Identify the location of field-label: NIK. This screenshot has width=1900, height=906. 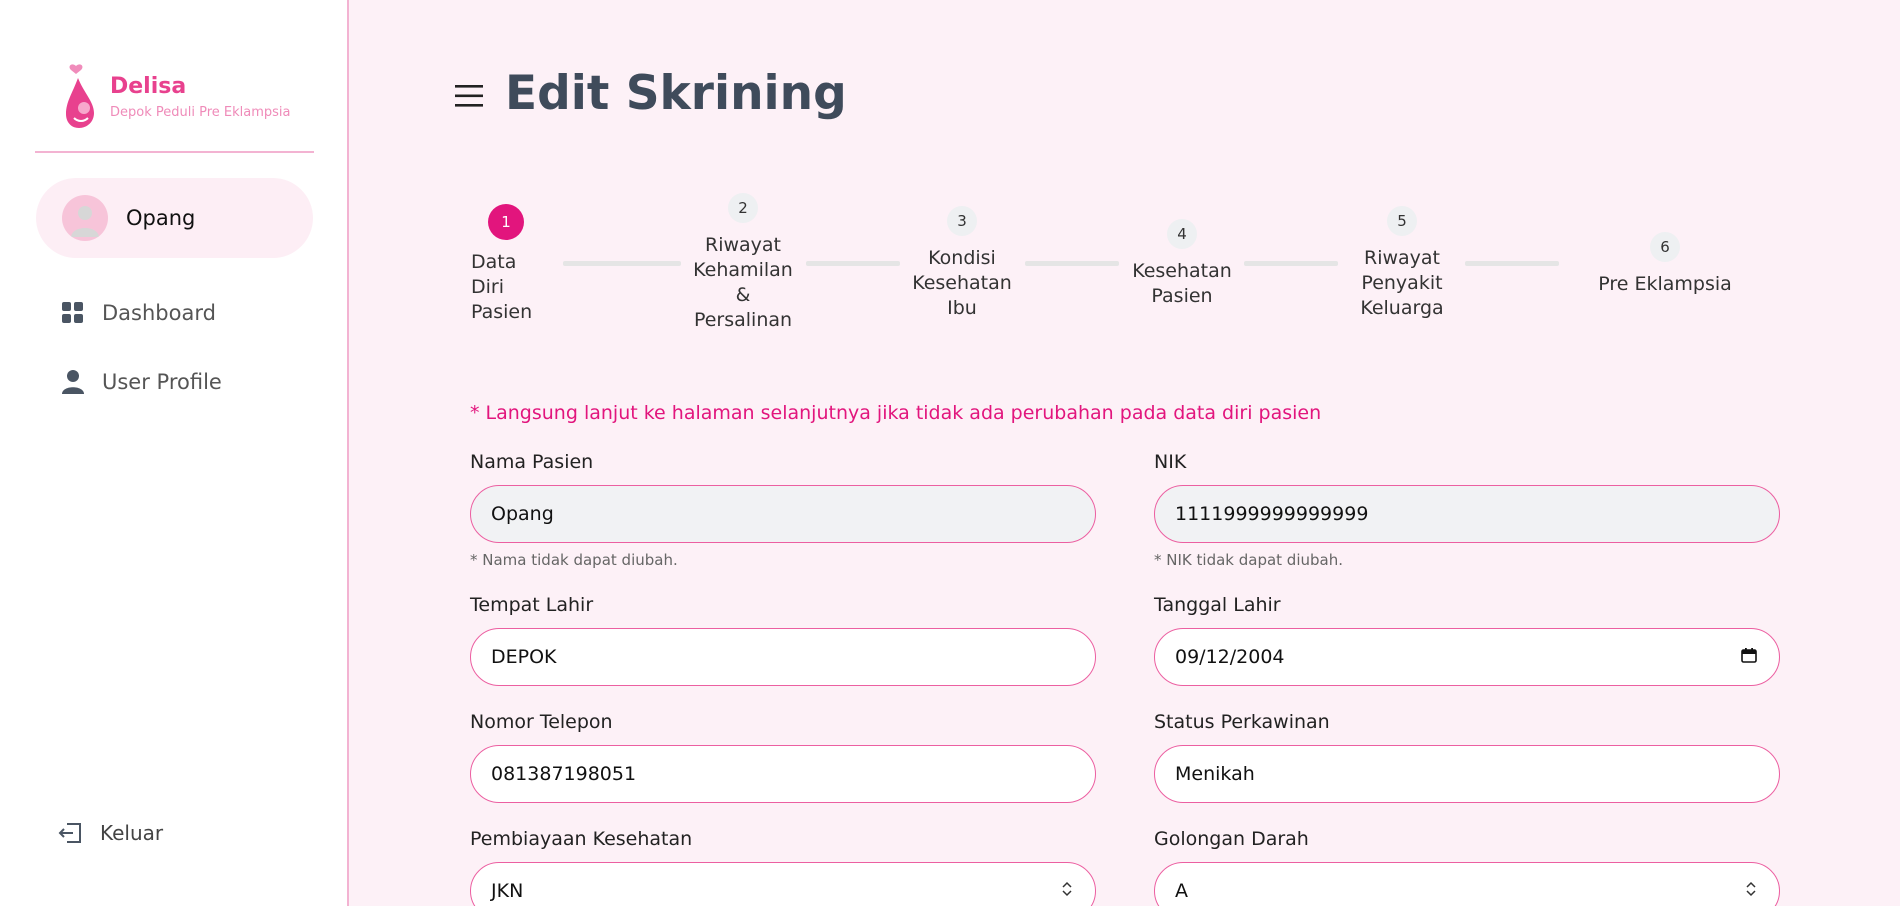
(1170, 462).